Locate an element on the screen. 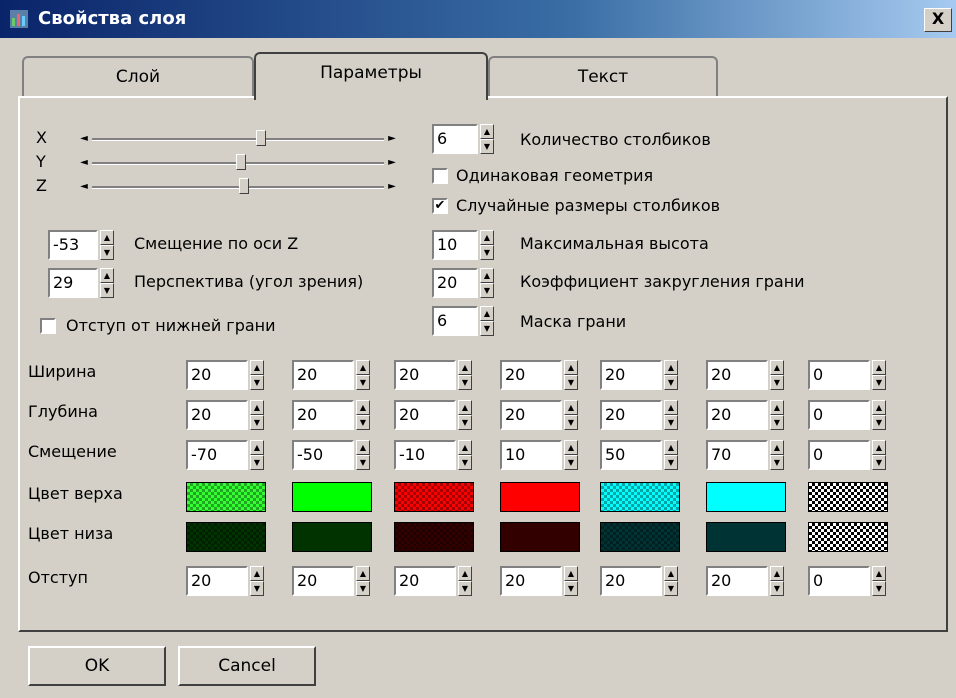 The height and width of the screenshot is (698, 956). max-height-spinner: 10 ▲ ▼ is located at coordinates (463, 245).